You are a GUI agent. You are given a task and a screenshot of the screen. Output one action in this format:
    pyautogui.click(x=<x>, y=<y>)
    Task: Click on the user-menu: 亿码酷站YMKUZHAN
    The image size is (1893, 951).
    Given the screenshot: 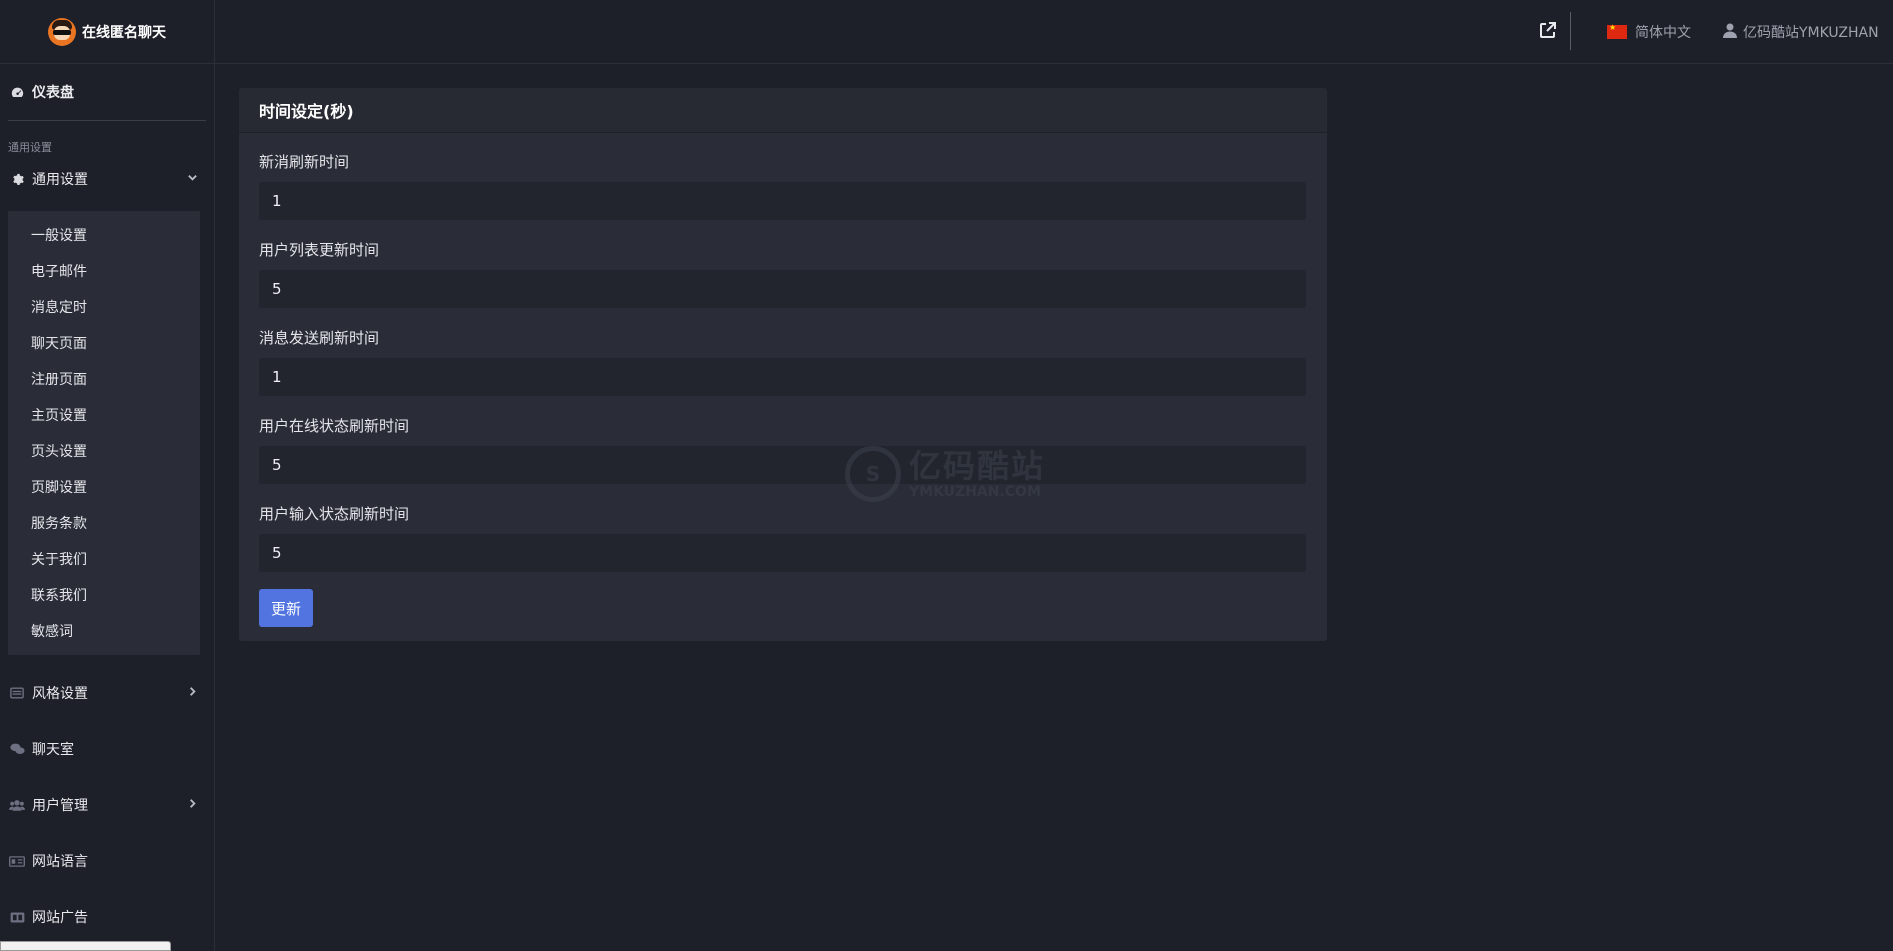 What is the action you would take?
    pyautogui.click(x=1801, y=32)
    